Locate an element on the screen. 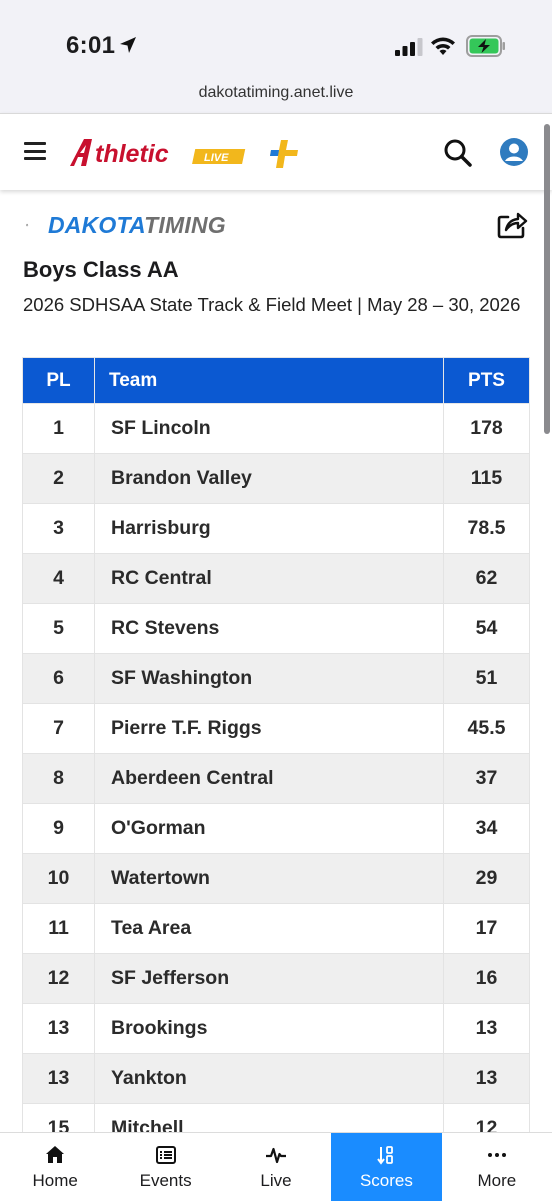 The image size is (552, 1201). team-cell: Brandon Valley is located at coordinates (269, 479).